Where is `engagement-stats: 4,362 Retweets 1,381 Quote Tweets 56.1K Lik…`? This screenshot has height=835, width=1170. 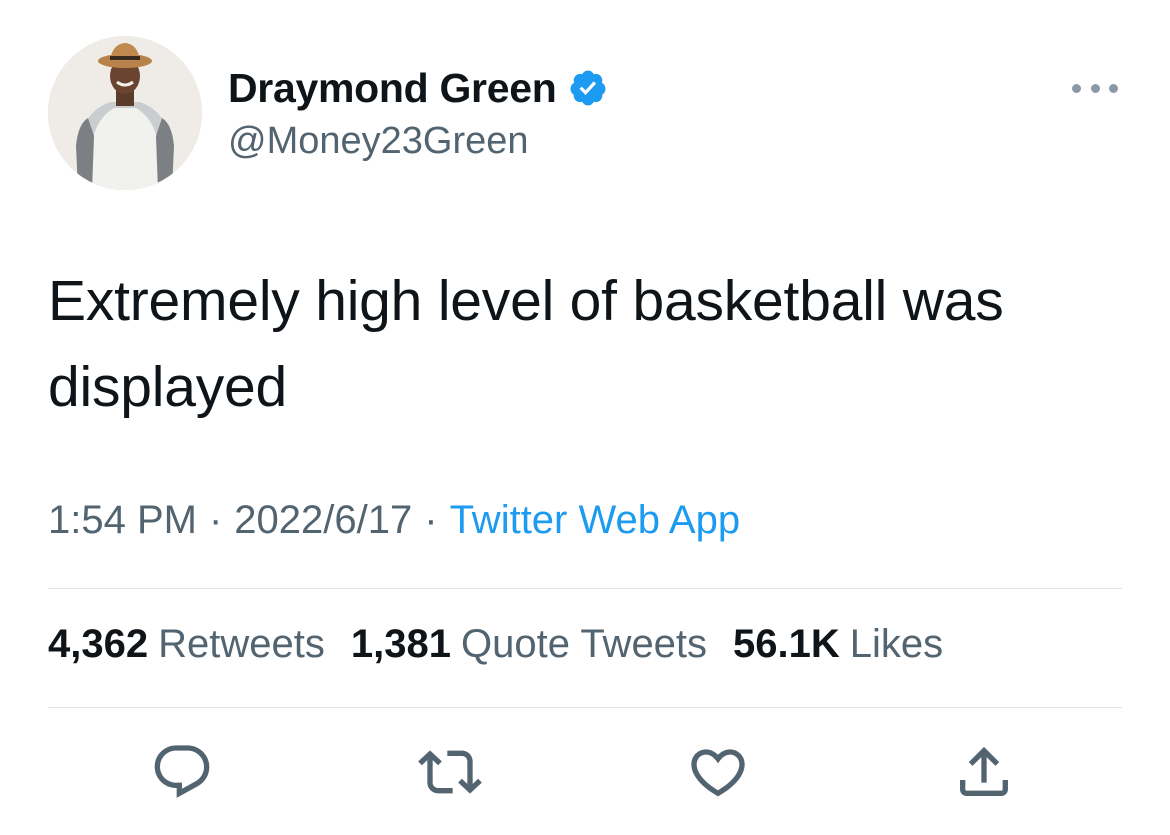
engagement-stats: 4,362 Retweets 1,381 Quote Tweets 56.1K Lik… is located at coordinates (508, 644).